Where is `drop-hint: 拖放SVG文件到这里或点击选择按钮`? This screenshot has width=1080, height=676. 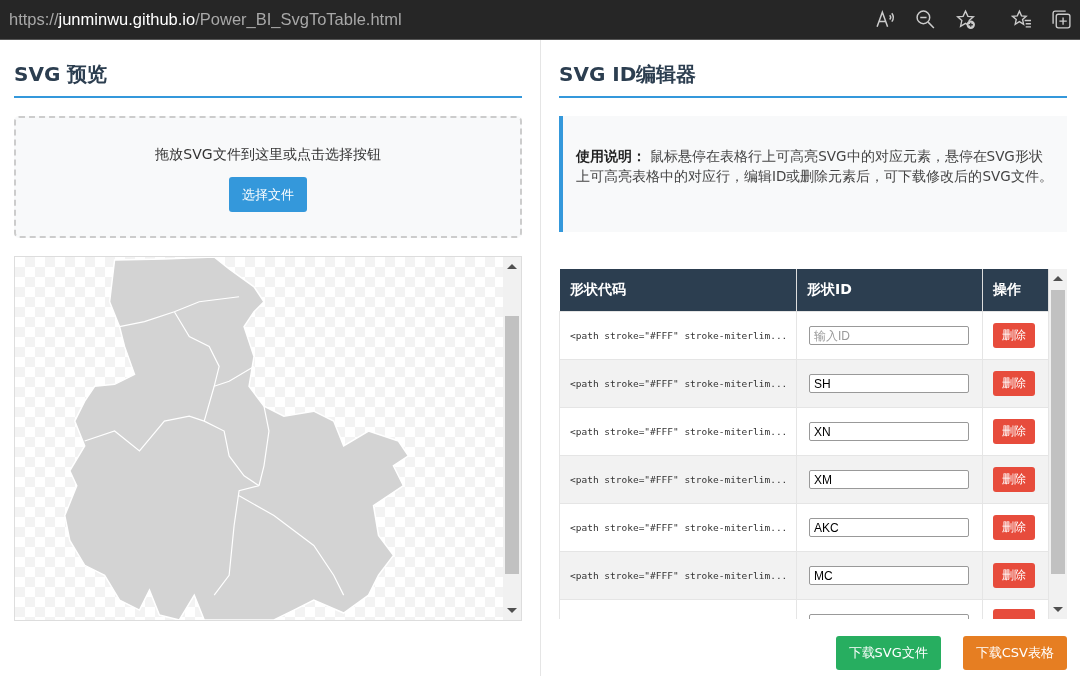
drop-hint: 拖放SVG文件到这里或点击选择按钮 is located at coordinates (268, 155).